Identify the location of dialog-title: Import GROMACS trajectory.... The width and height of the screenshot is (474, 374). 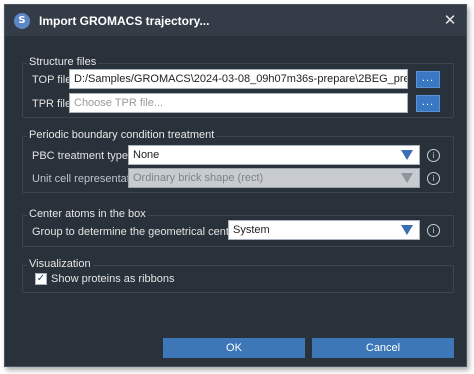
(124, 21).